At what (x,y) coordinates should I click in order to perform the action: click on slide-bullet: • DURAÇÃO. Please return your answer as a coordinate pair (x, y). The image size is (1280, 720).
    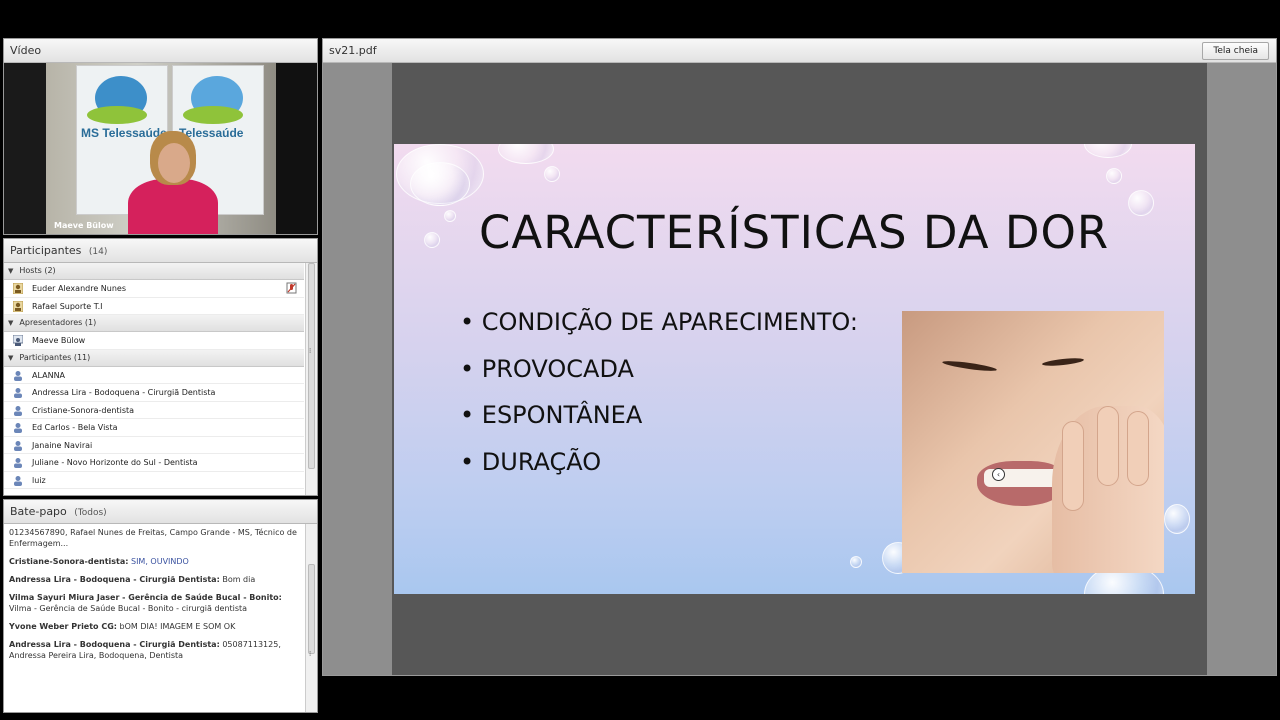
    Looking at the image, I should click on (531, 462).